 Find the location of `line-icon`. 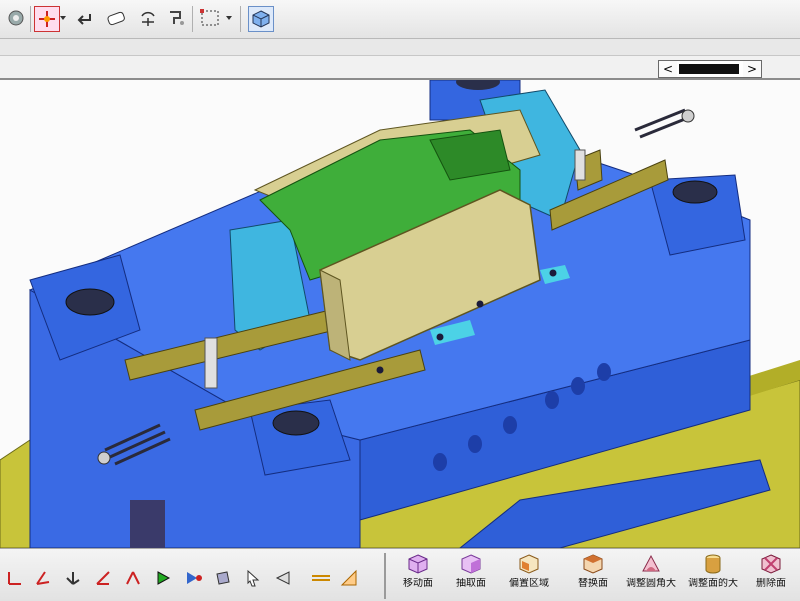

line-icon is located at coordinates (321, 578).